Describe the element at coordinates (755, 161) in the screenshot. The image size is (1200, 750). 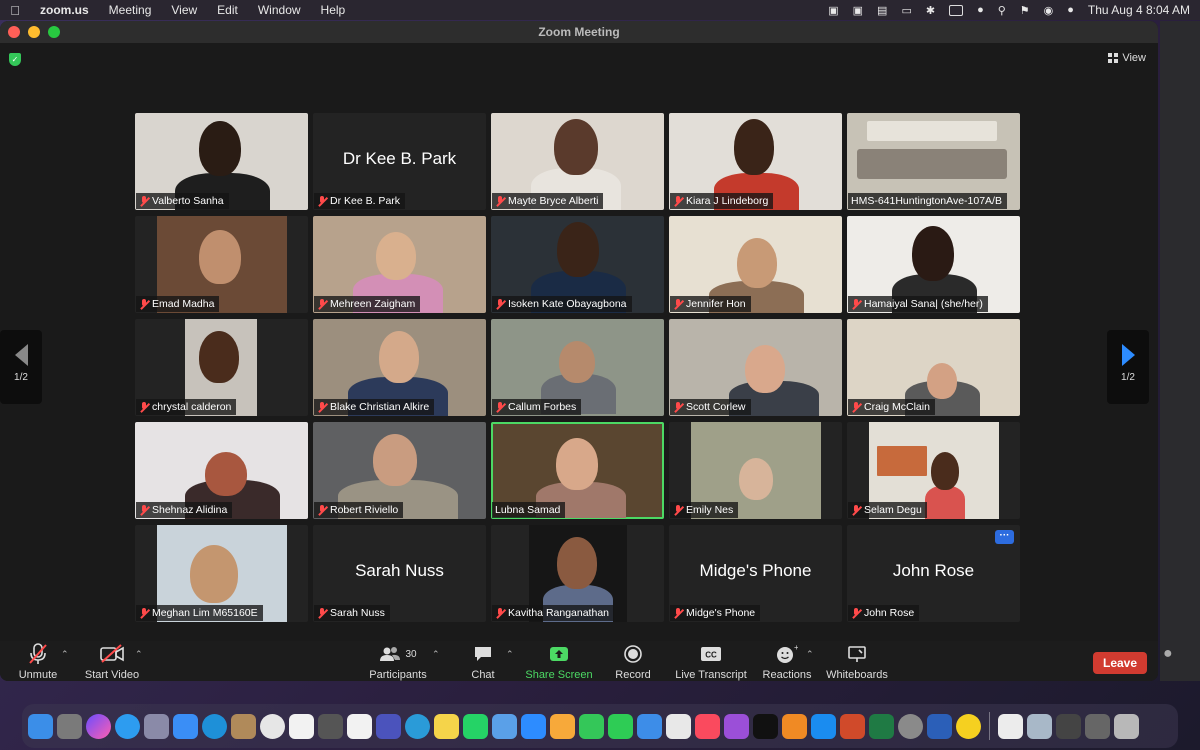
I see `video-tile: Kiara J Lindeborg` at that location.